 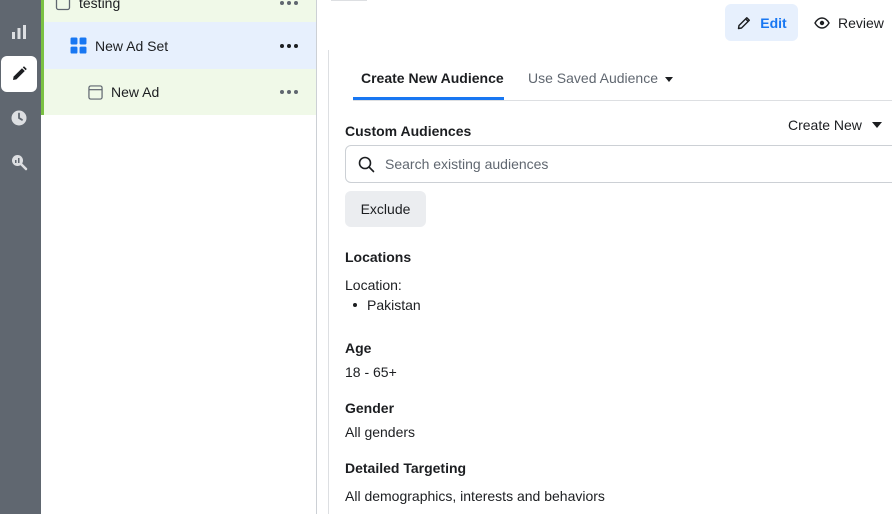 I want to click on review-button: Review, so click(x=853, y=22).